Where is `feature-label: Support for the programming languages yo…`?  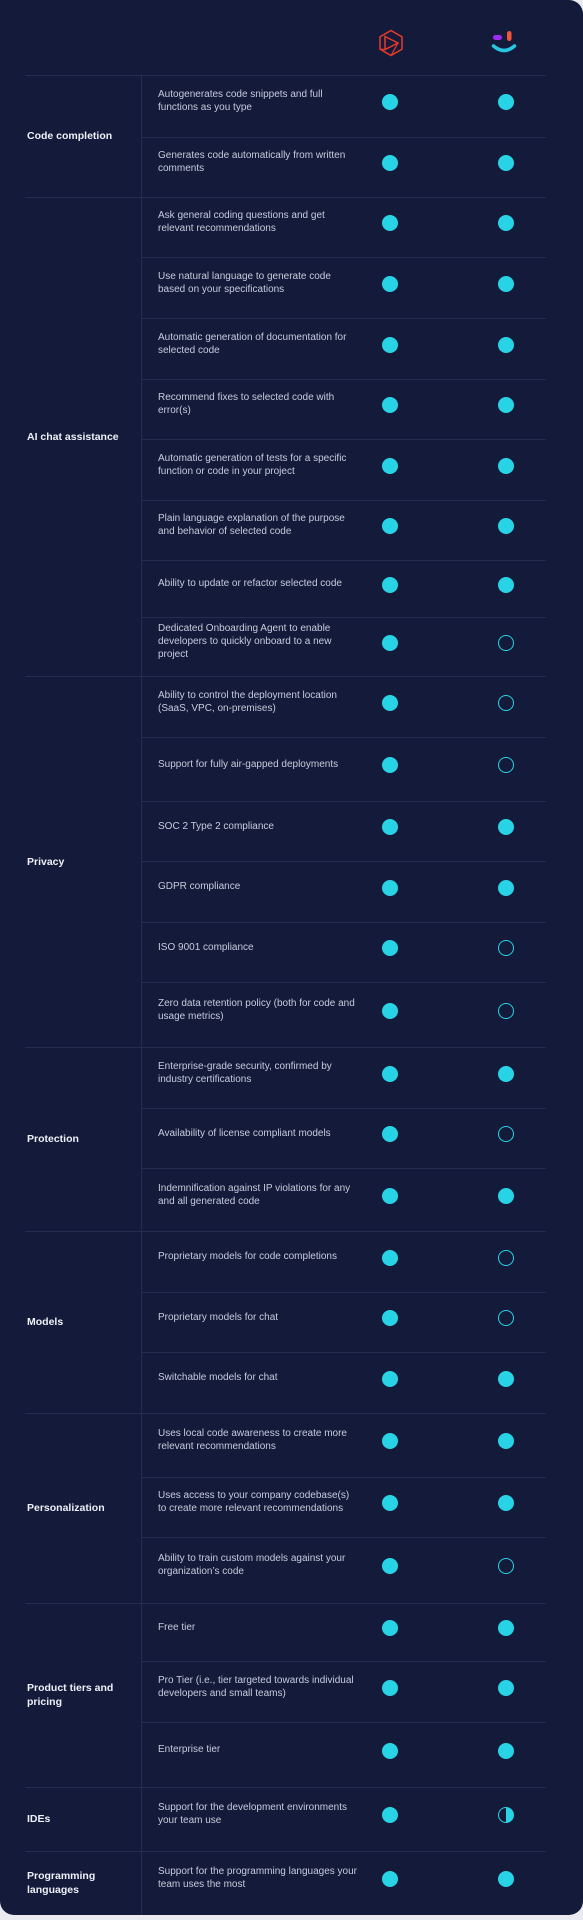 feature-label: Support for the programming languages yo… is located at coordinates (258, 1878).